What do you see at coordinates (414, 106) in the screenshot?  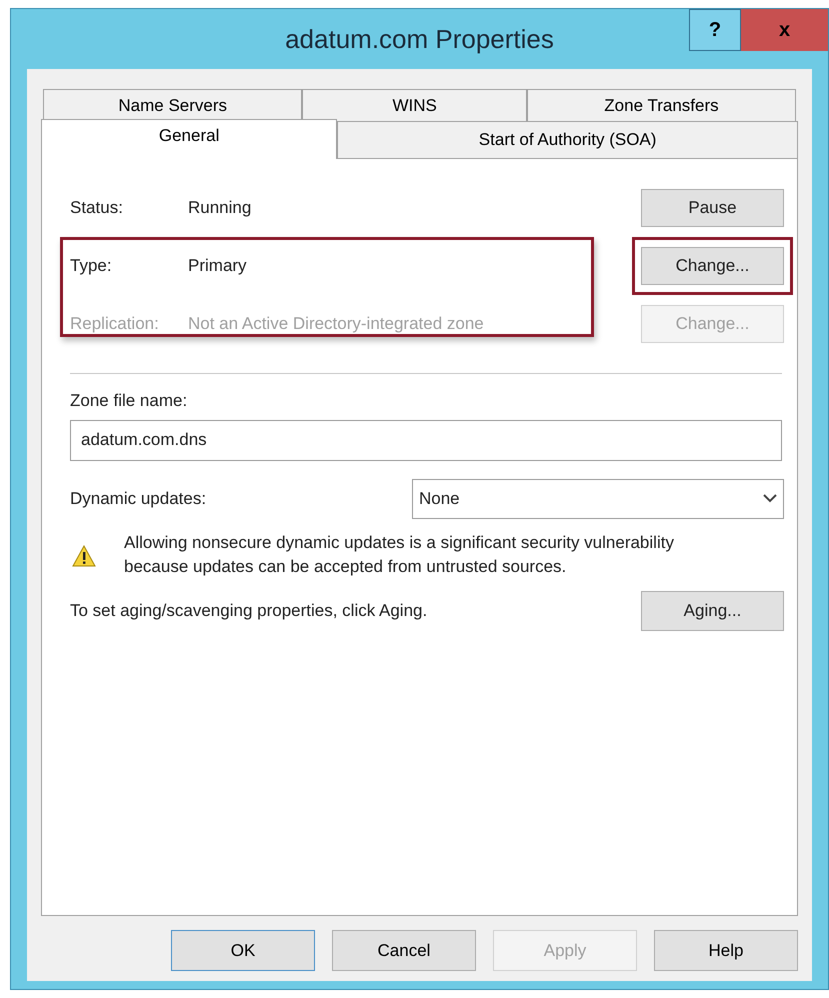 I see `tab: WINS` at bounding box center [414, 106].